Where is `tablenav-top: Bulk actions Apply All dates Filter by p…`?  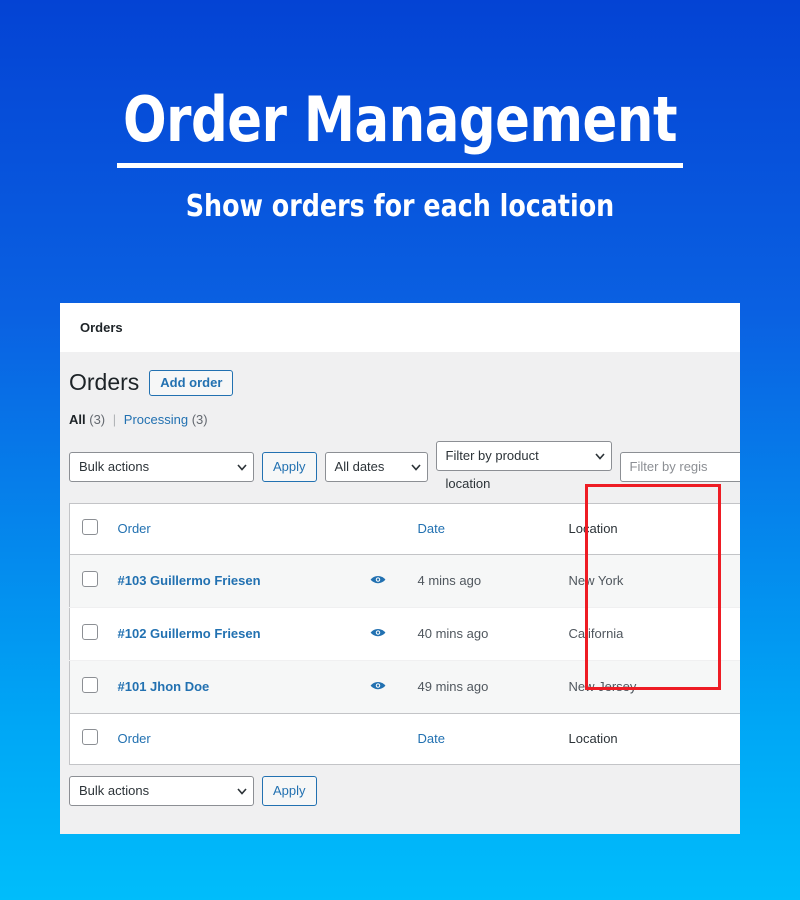 tablenav-top: Bulk actions Apply All dates Filter by p… is located at coordinates (404, 466).